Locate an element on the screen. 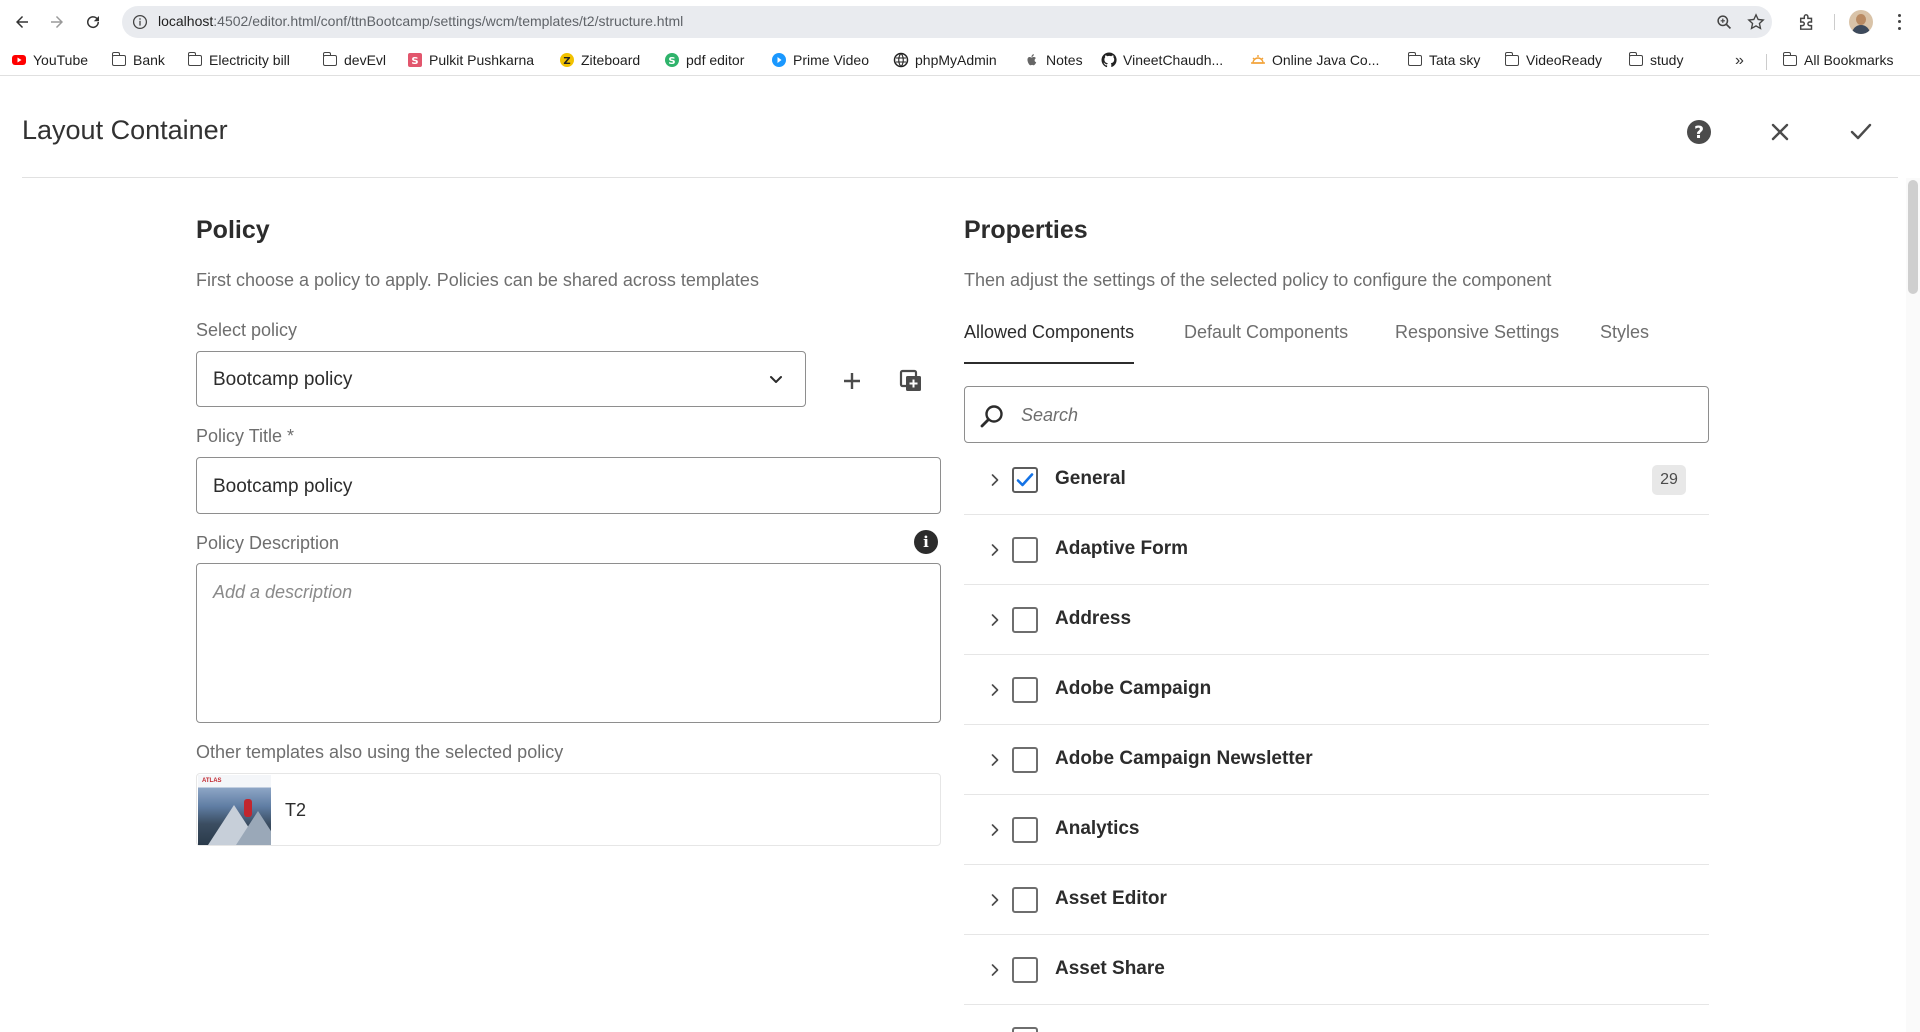 The width and height of the screenshot is (1920, 1032). template-card: ATLAS T2 is located at coordinates (568, 809).